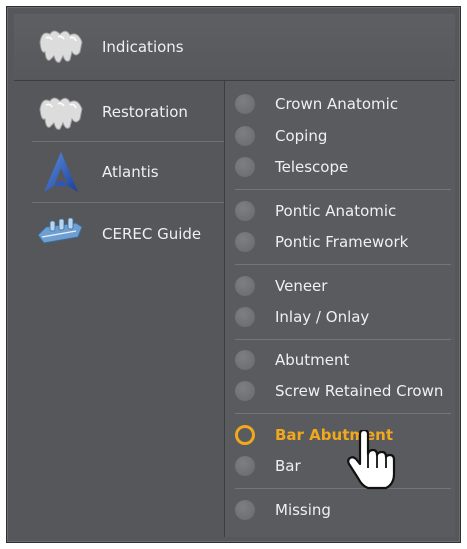  I want to click on option-label: Pontic Anatomic, so click(336, 211).